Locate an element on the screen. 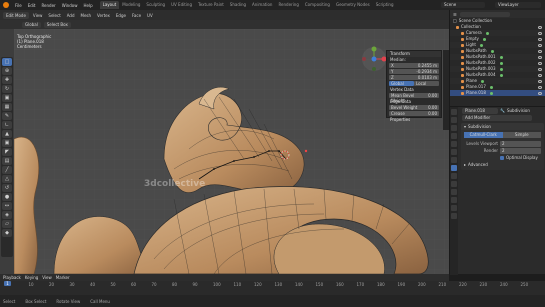  data-tab-icon is located at coordinates (454, 200).